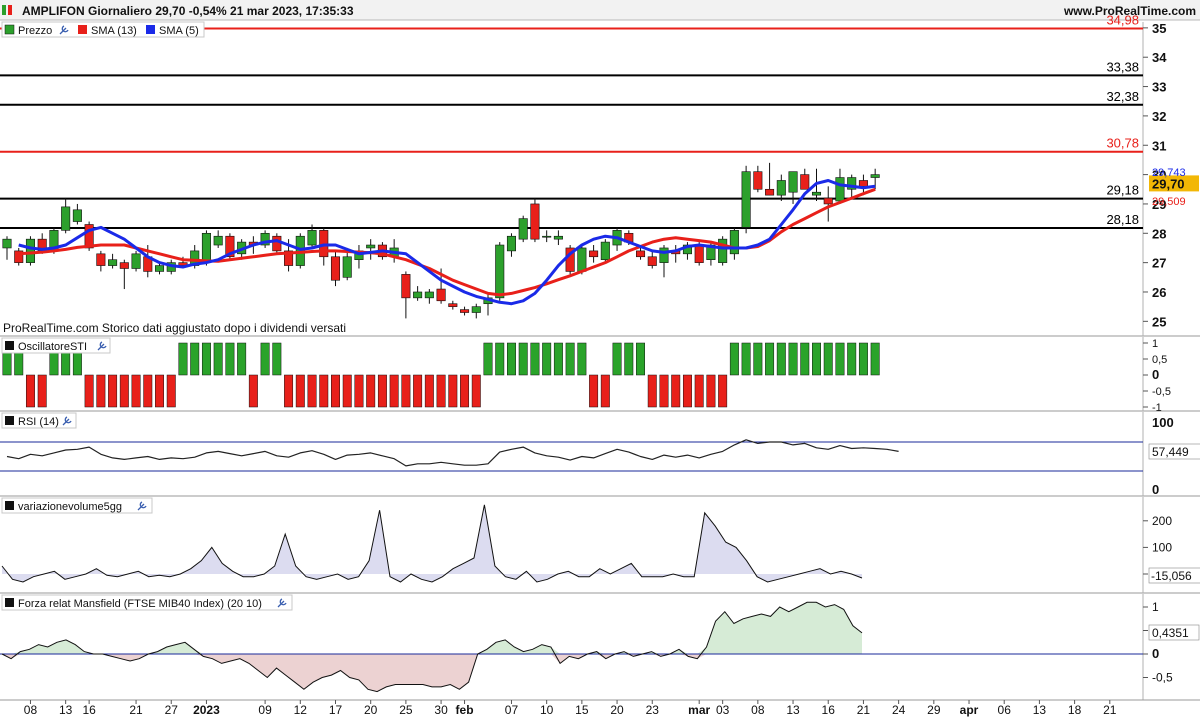 This screenshot has height=720, width=1200. What do you see at coordinates (1159, 145) in the screenshot?
I see `price-tick-label: 31` at bounding box center [1159, 145].